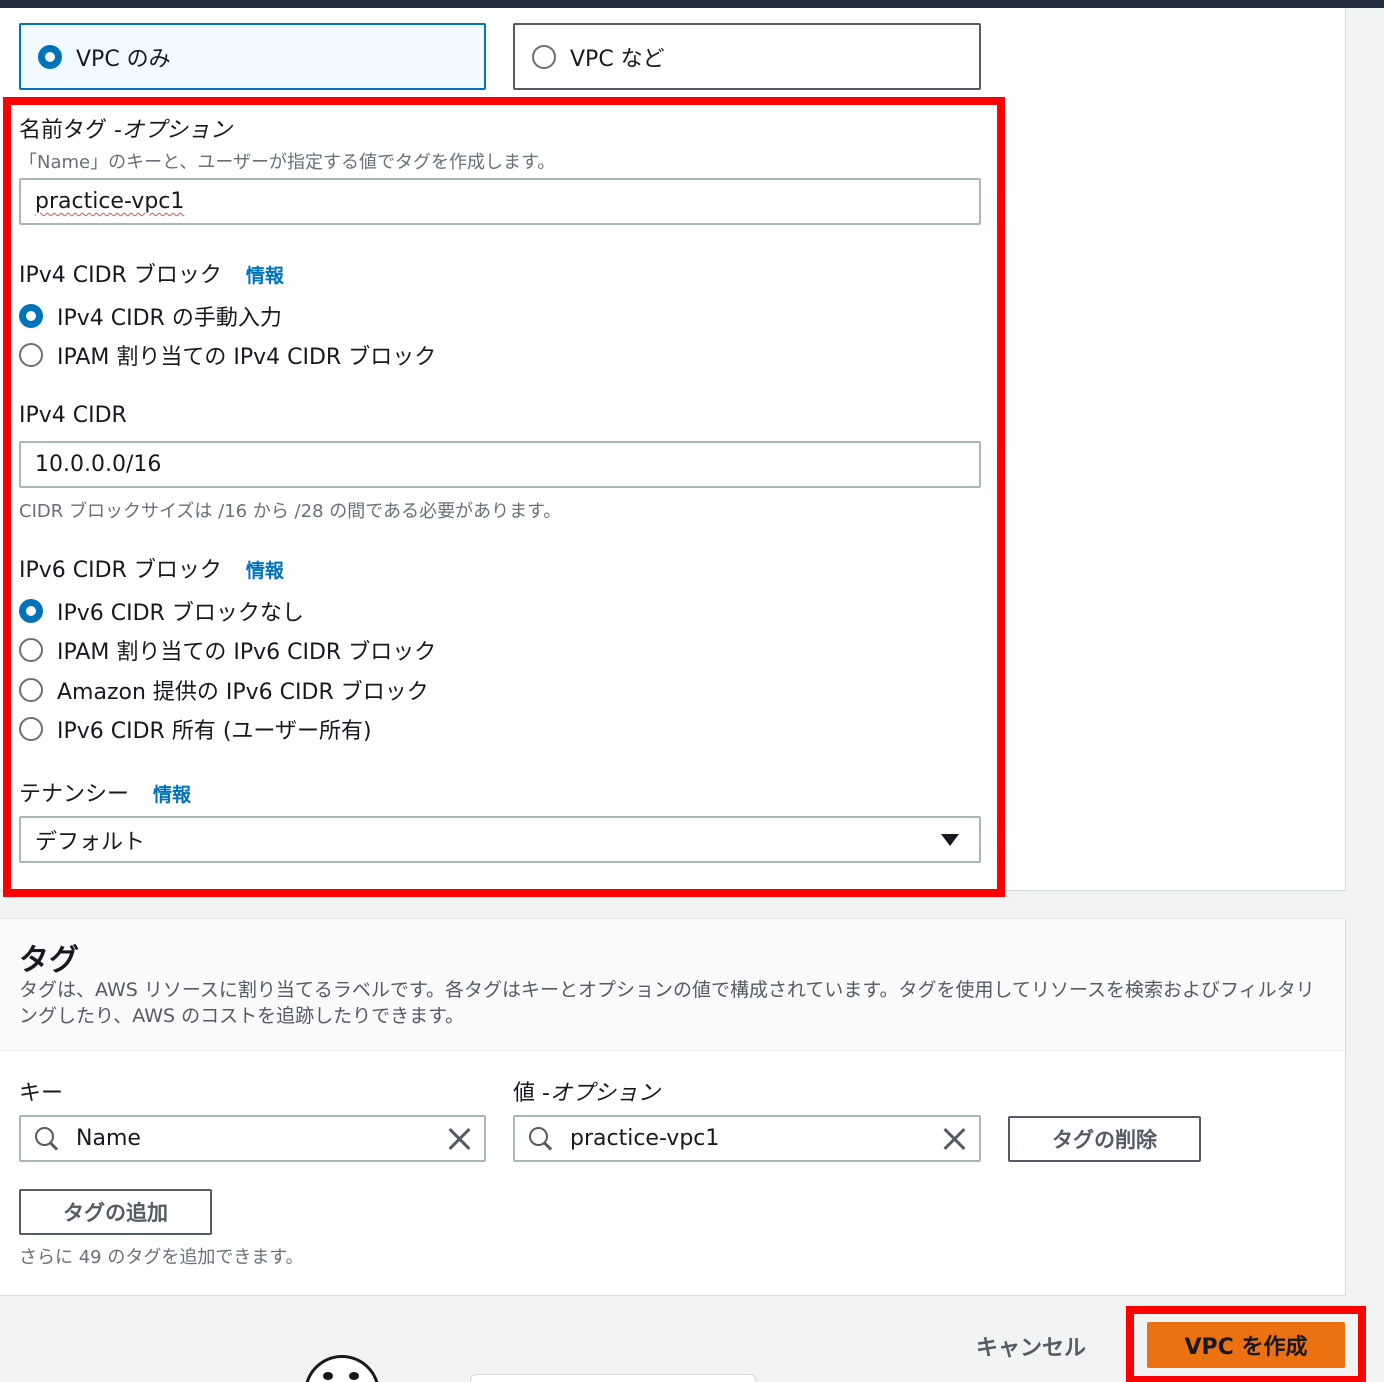 The height and width of the screenshot is (1382, 1384). What do you see at coordinates (544, 56) in the screenshot?
I see `radio-vpc-and-more` at bounding box center [544, 56].